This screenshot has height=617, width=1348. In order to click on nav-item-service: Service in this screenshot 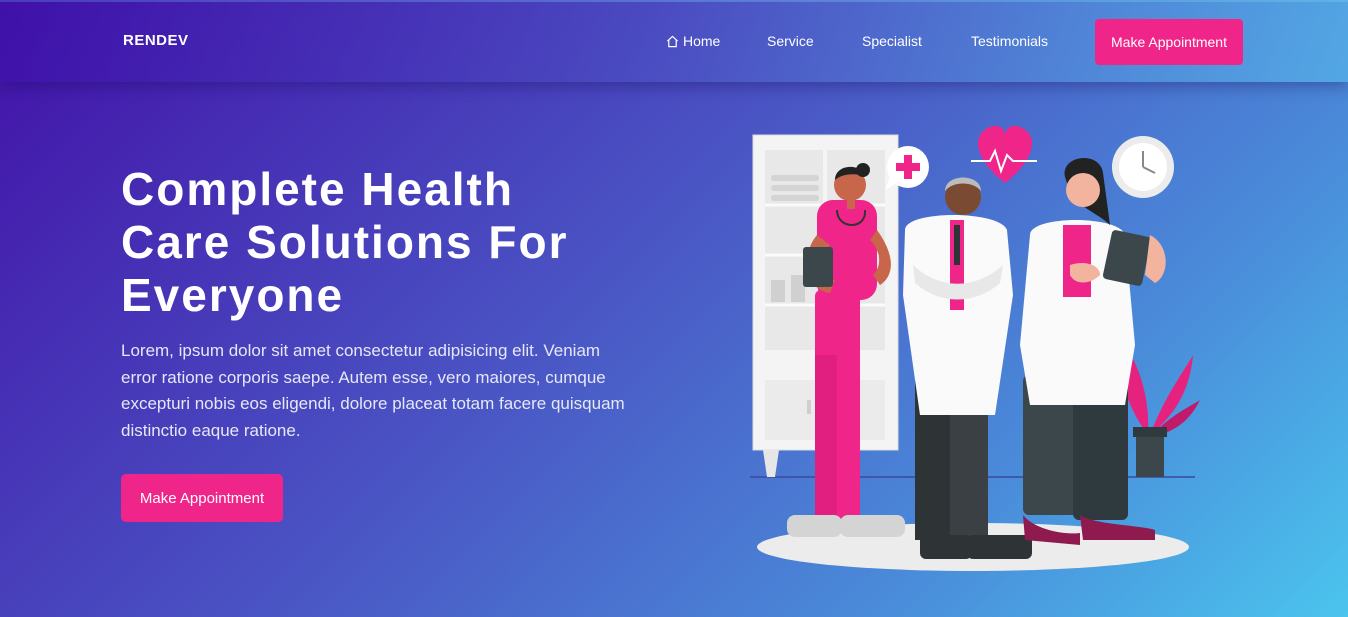, I will do `click(790, 41)`.